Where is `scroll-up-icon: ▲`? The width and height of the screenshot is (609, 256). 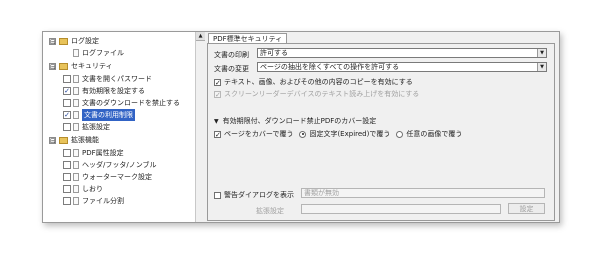 scroll-up-icon: ▲ is located at coordinates (200, 36).